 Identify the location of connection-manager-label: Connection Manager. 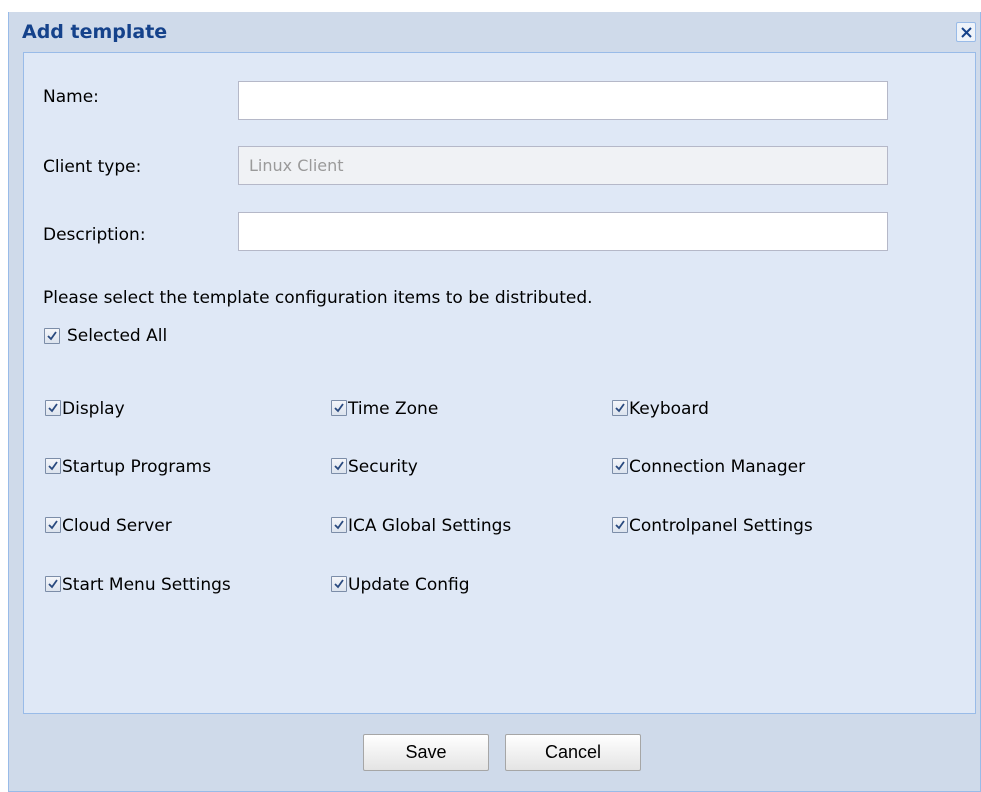
(717, 467).